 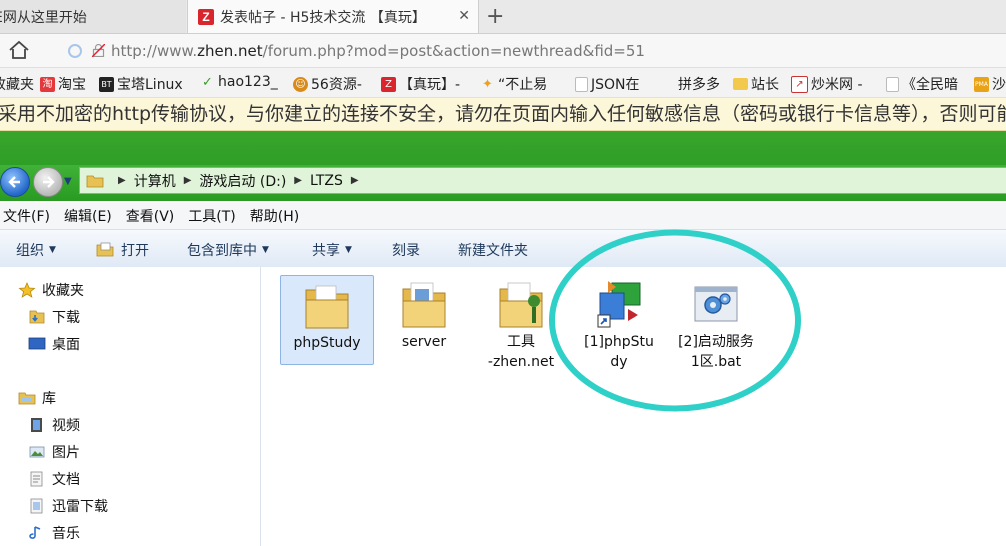 I want to click on recent-pages-chevron-down-icon: ▼, so click(x=68, y=181).